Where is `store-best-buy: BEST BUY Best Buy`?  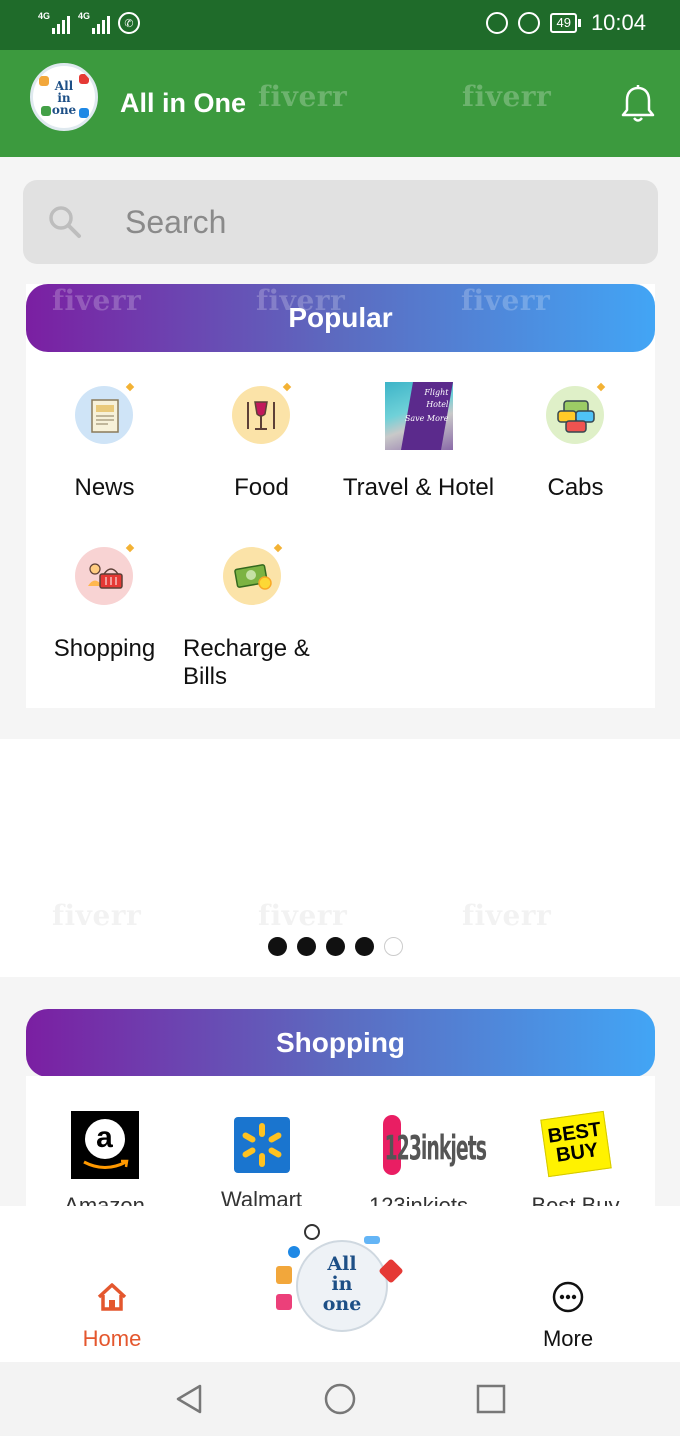 store-best-buy: BEST BUY Best Buy is located at coordinates (575, 1158).